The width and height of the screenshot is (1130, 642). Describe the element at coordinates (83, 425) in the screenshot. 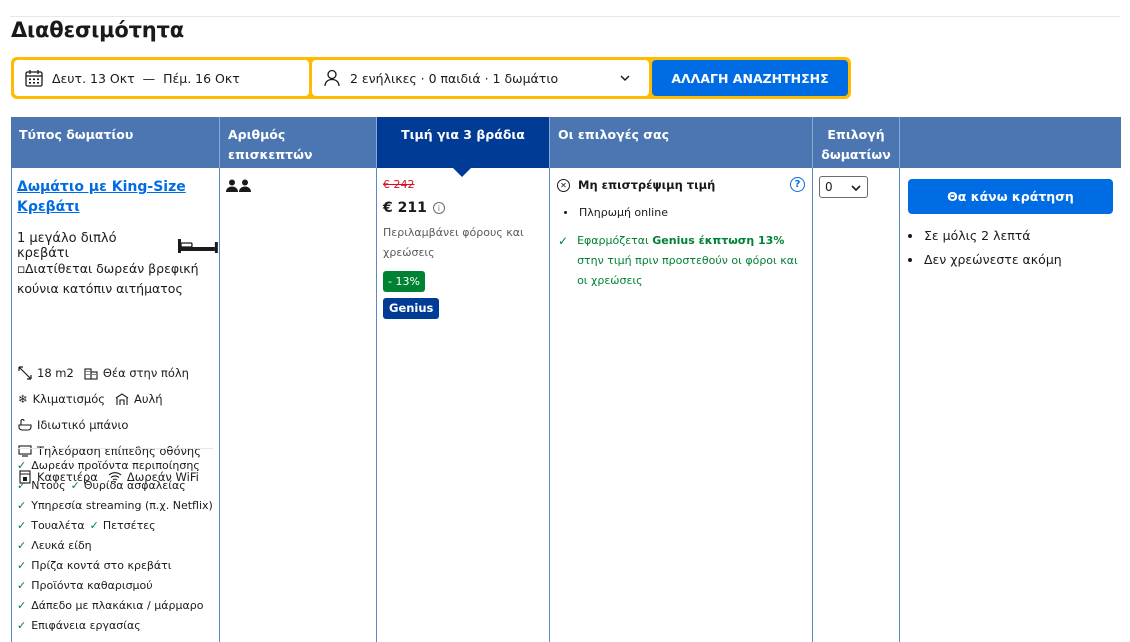

I see `private-bathroom: Ιδιωτικό μπάνιο` at that location.